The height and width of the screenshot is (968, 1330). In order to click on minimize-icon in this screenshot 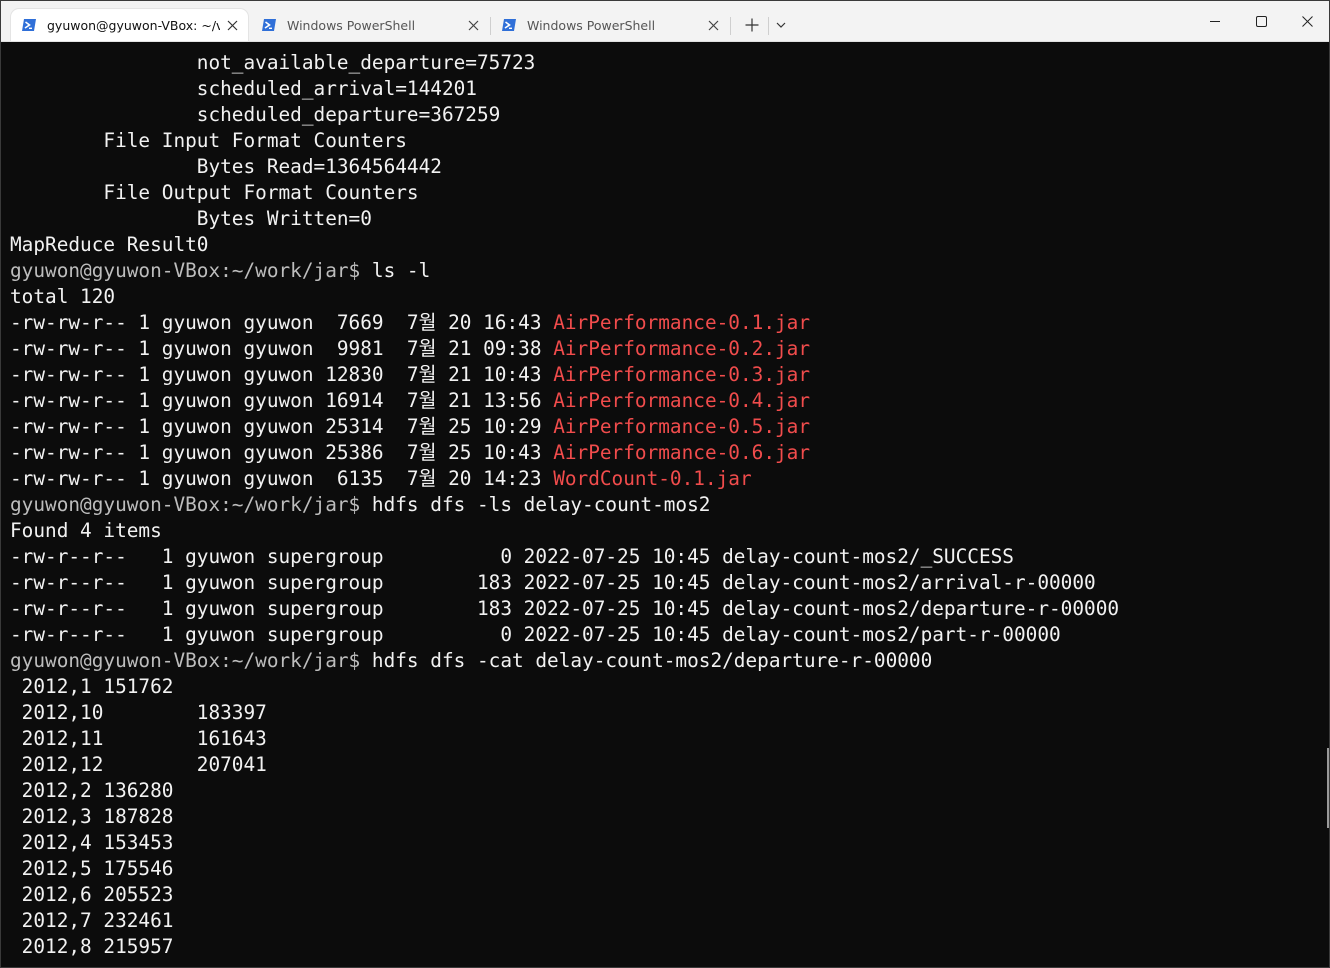, I will do `click(1215, 21)`.